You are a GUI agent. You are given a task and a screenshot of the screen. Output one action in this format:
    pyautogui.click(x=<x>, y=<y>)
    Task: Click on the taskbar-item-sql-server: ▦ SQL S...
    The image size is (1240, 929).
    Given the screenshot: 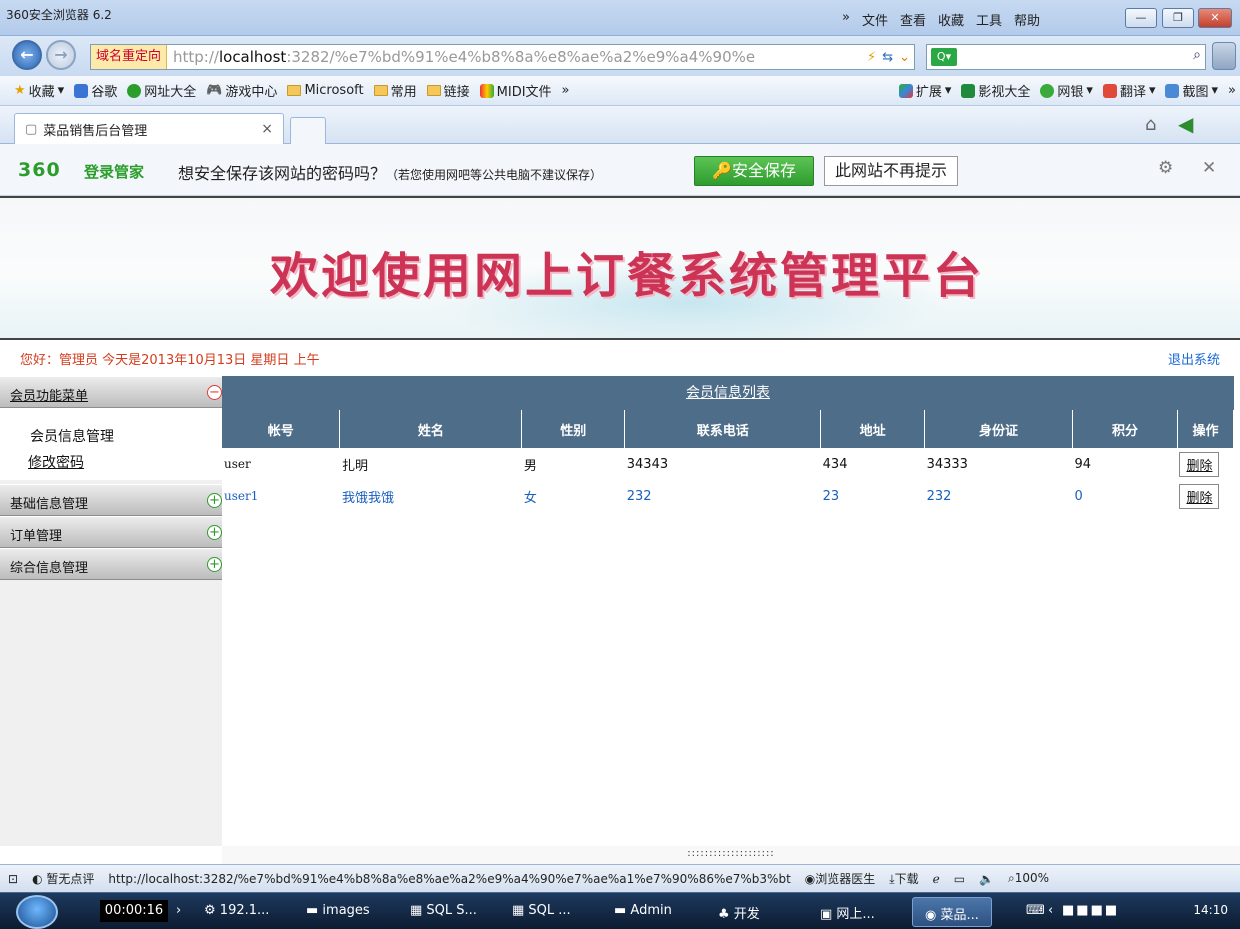 What is the action you would take?
    pyautogui.click(x=443, y=910)
    